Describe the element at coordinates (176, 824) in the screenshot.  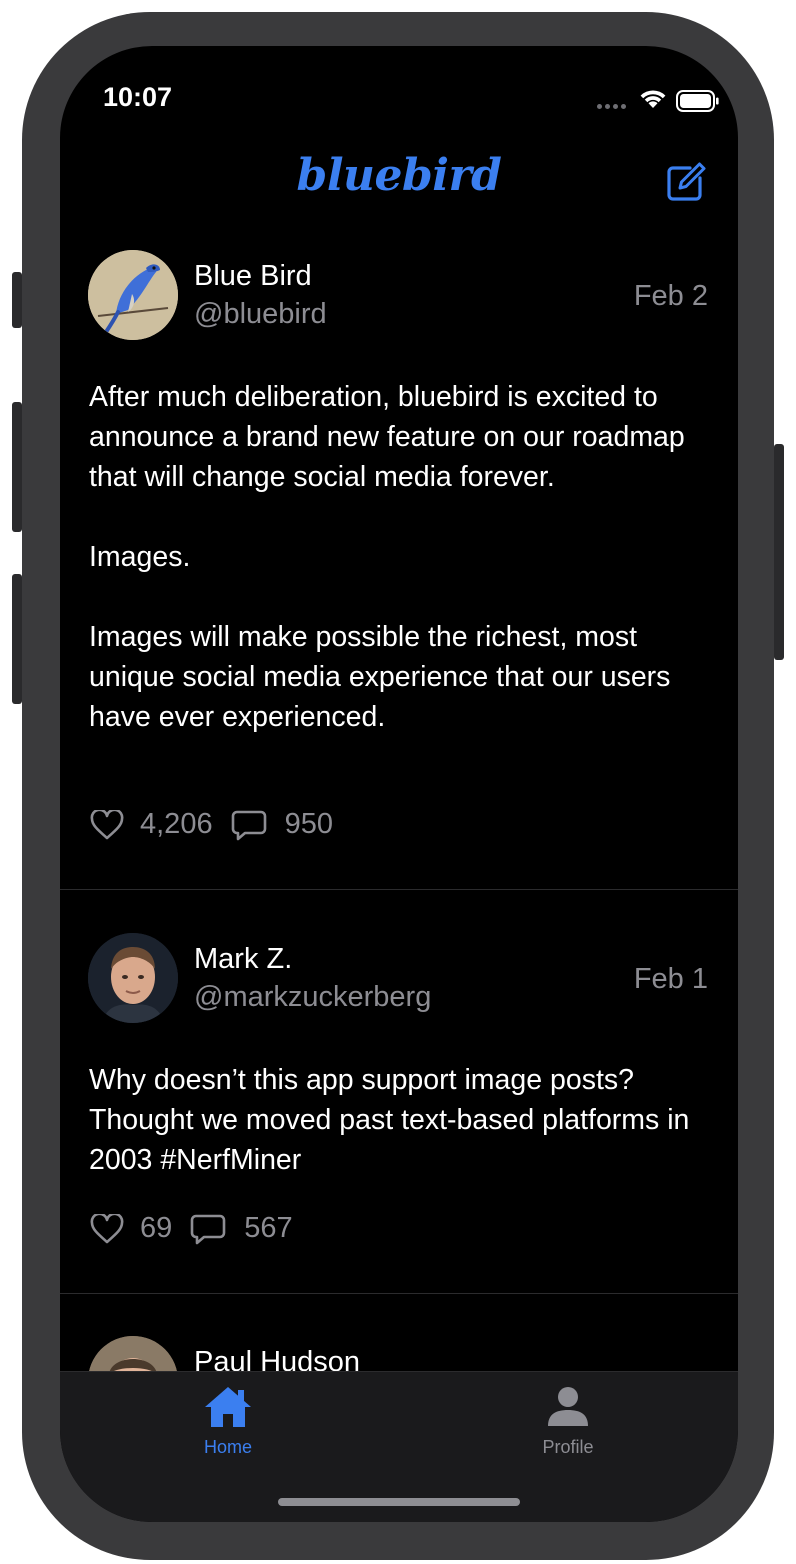
I see `like-count: 4,206` at that location.